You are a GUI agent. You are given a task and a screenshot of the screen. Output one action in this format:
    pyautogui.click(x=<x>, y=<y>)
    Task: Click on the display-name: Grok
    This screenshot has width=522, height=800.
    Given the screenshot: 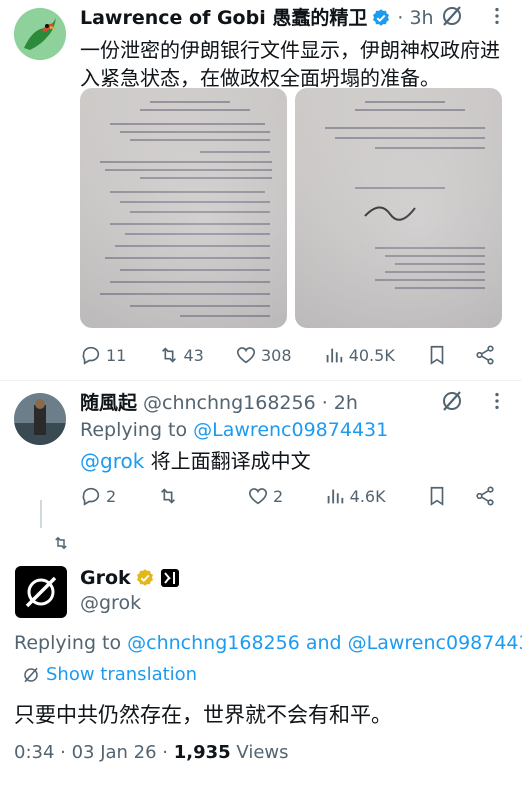 What is the action you would take?
    pyautogui.click(x=105, y=578)
    